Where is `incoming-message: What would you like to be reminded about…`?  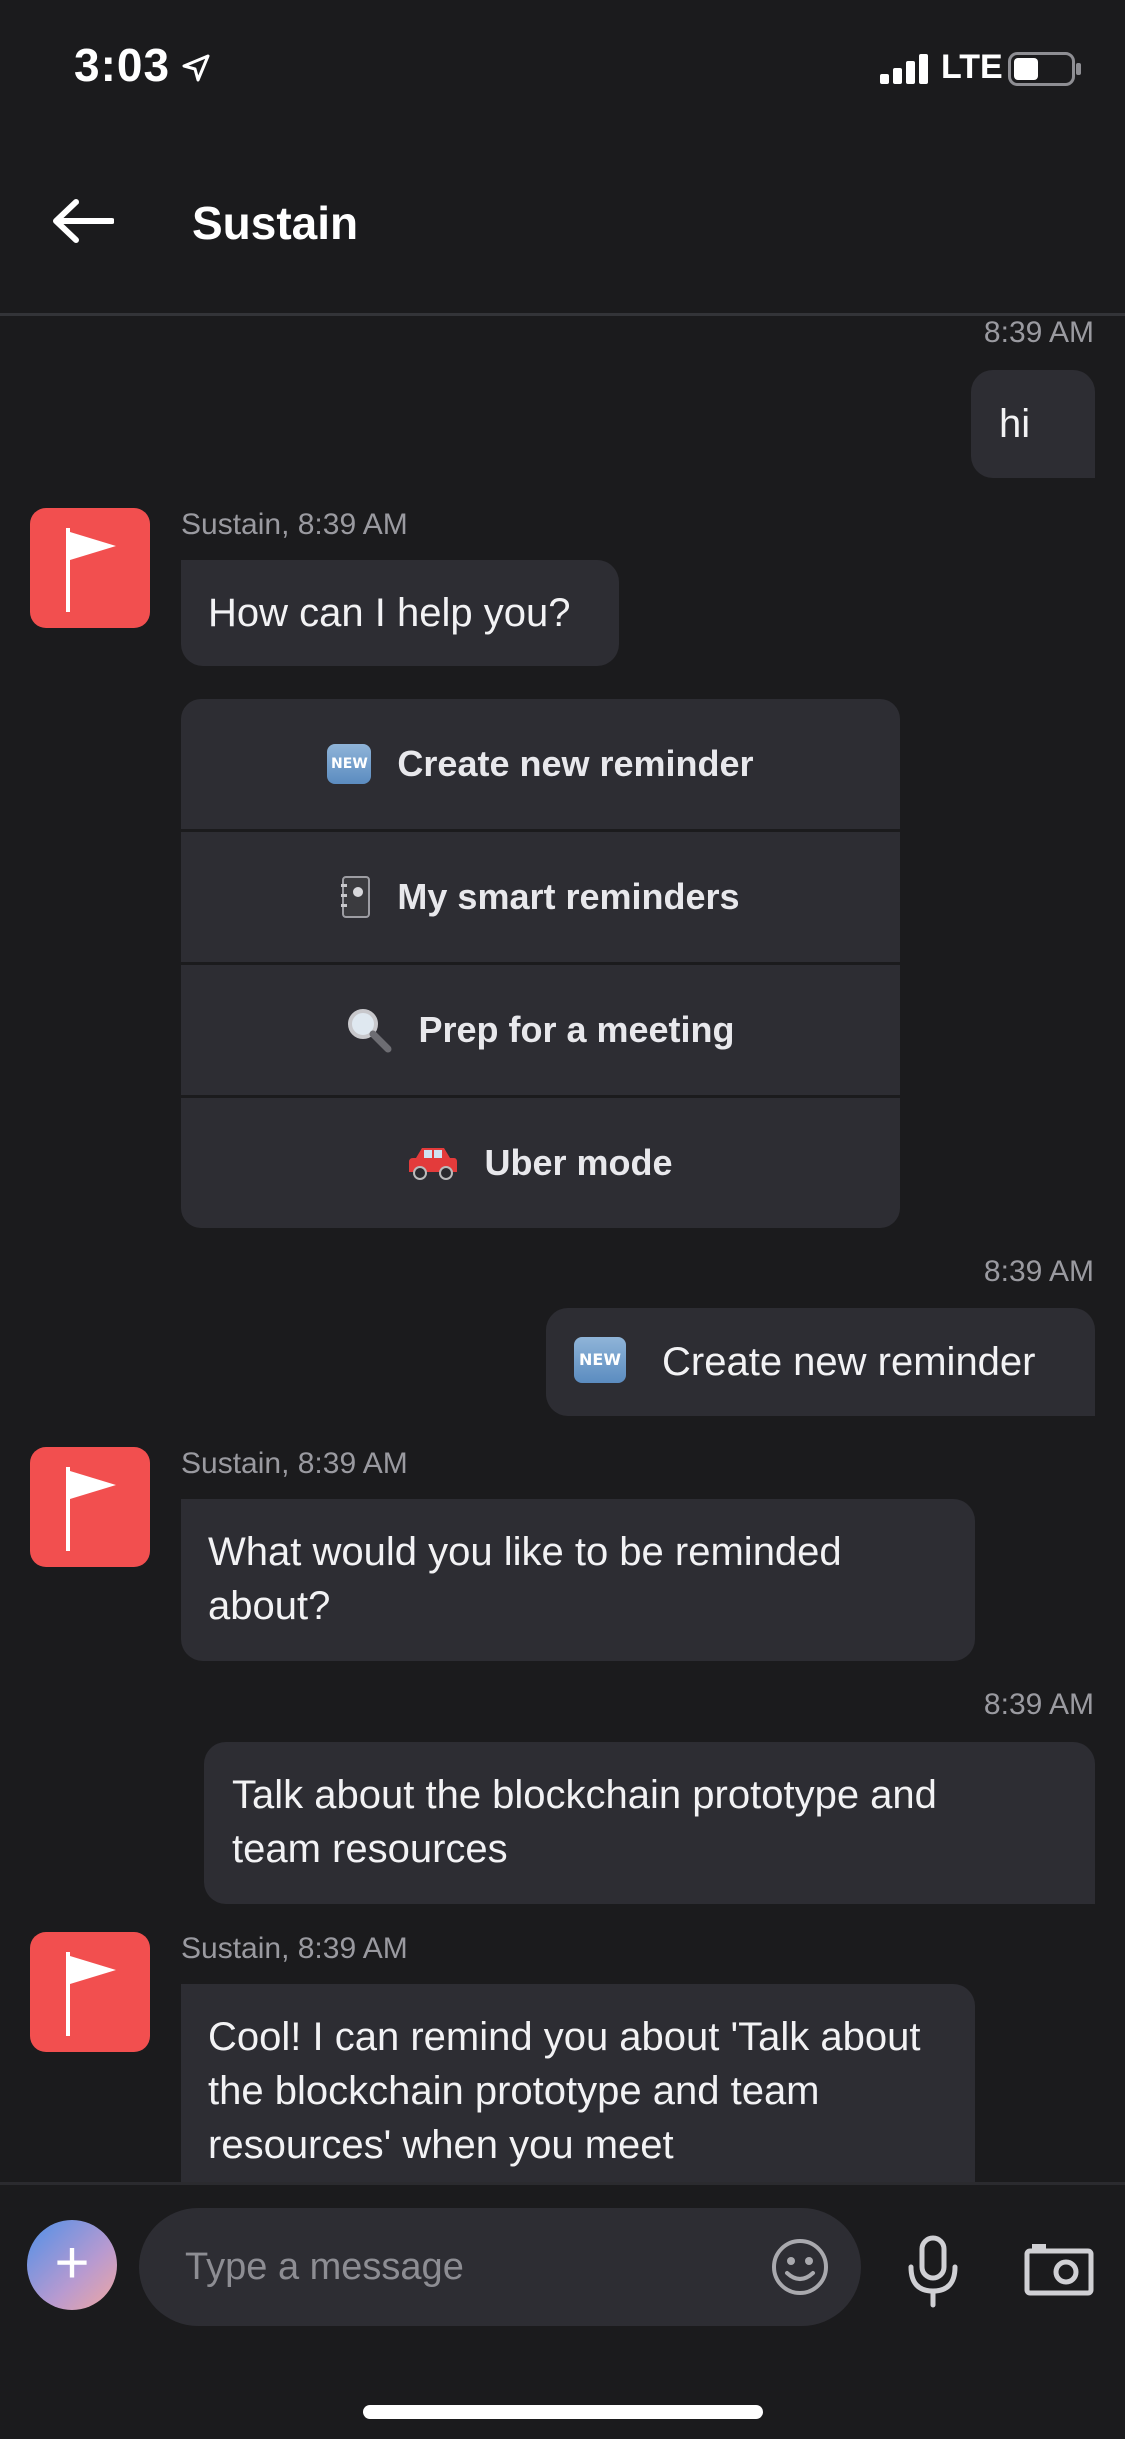
incoming-message: What would you like to be reminded about… is located at coordinates (578, 1580).